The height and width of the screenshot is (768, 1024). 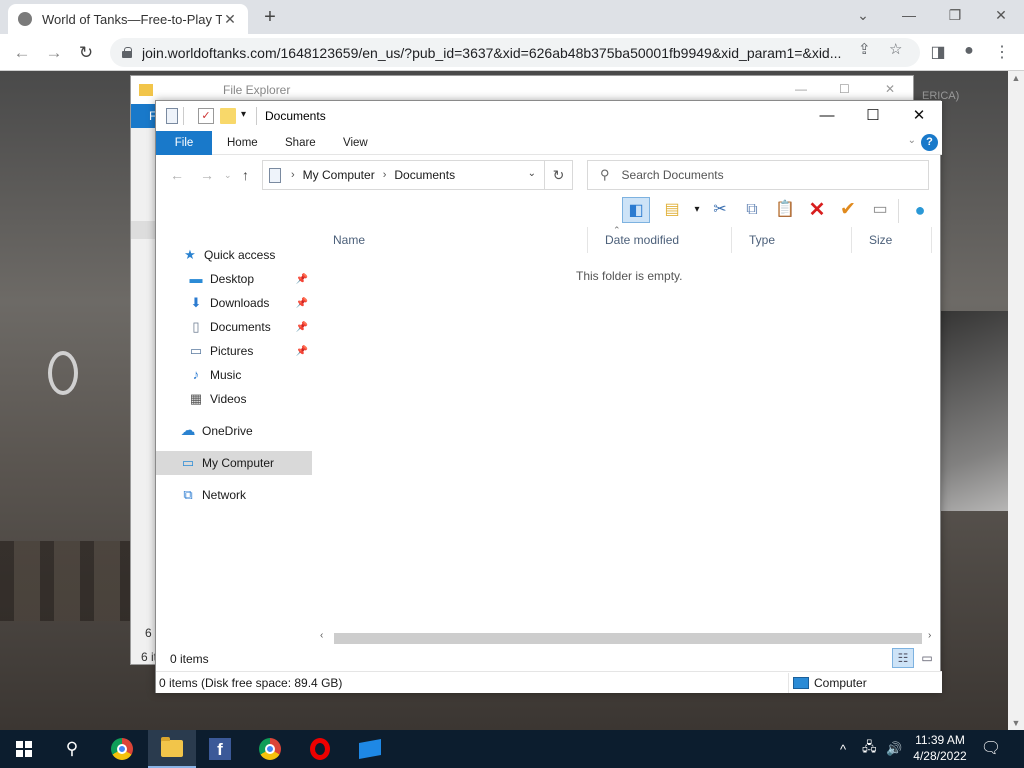 What do you see at coordinates (880, 210) in the screenshot?
I see `rename-icon: ▭` at bounding box center [880, 210].